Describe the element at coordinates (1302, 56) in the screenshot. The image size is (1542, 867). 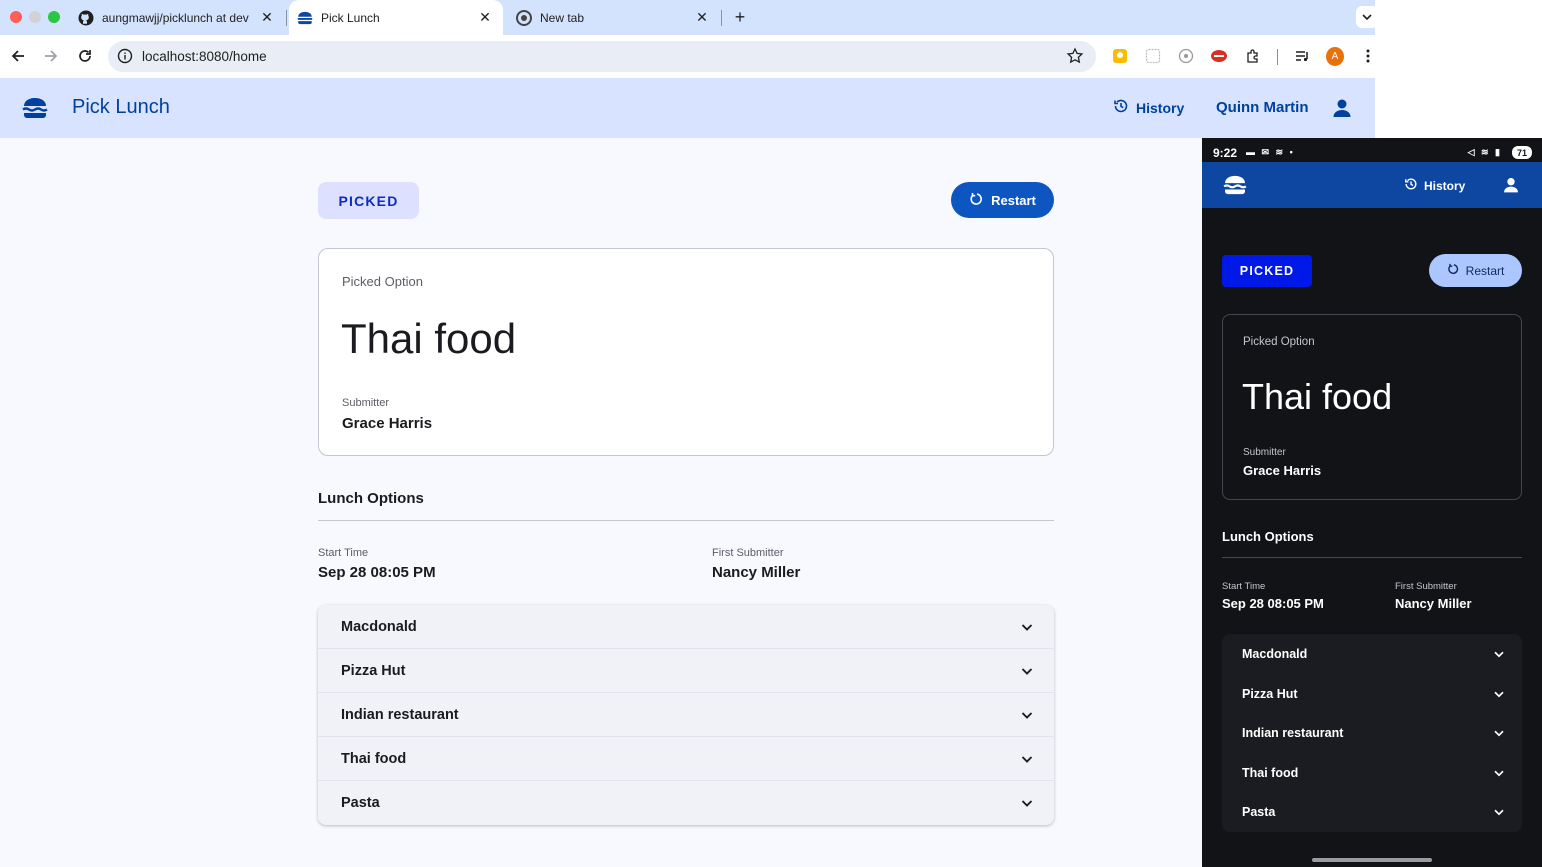
I see `media-controls-icon` at that location.